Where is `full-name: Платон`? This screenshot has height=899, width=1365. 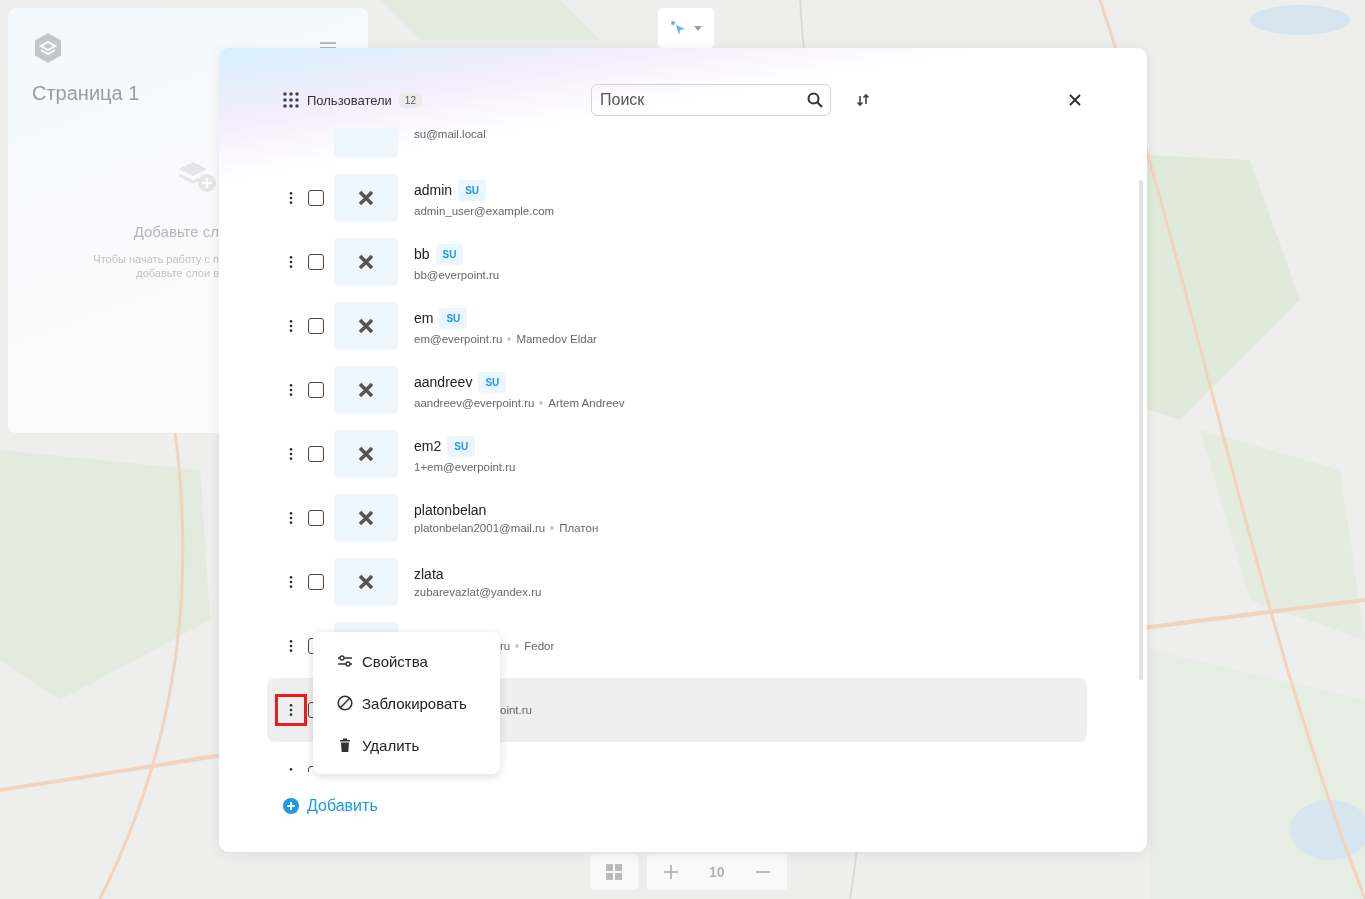
full-name: Платон is located at coordinates (579, 528).